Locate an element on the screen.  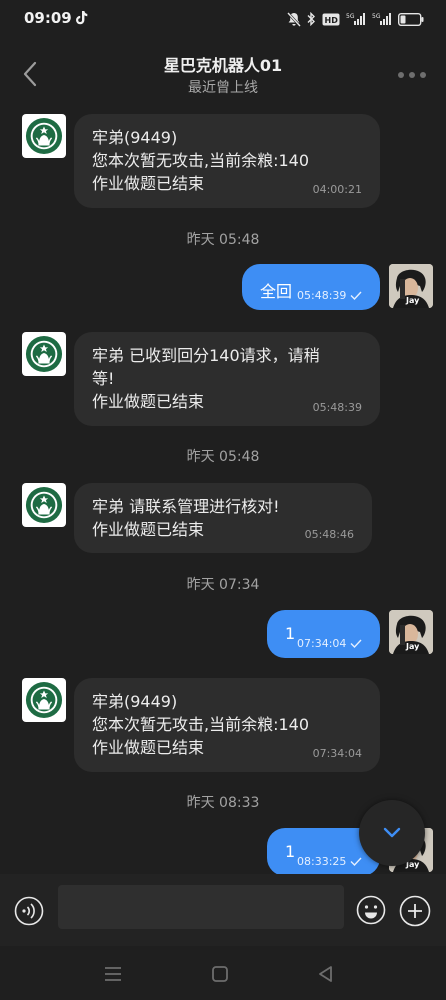
scroll-to-bottom-button is located at coordinates (392, 833).